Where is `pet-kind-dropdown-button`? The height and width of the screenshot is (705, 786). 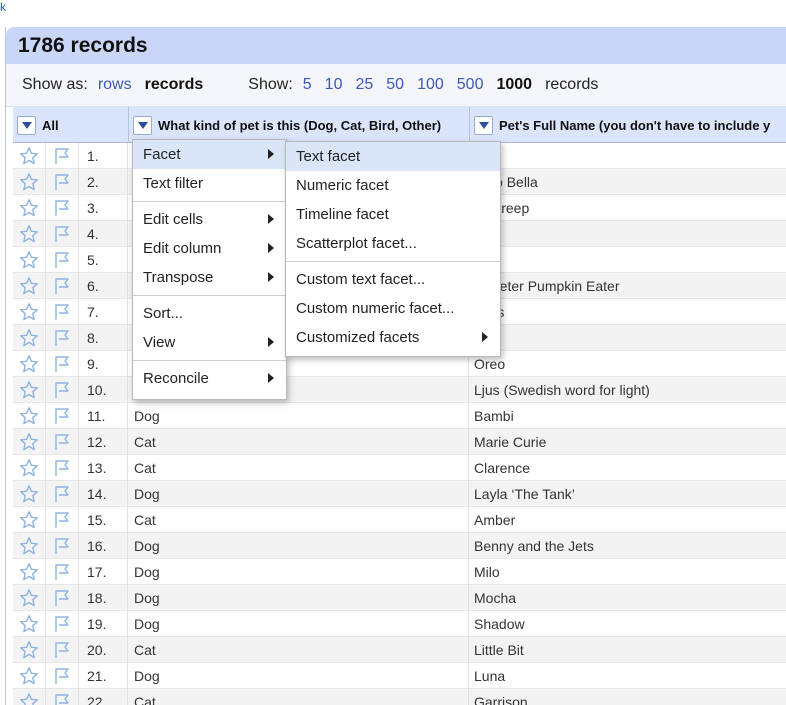 pet-kind-dropdown-button is located at coordinates (142, 125).